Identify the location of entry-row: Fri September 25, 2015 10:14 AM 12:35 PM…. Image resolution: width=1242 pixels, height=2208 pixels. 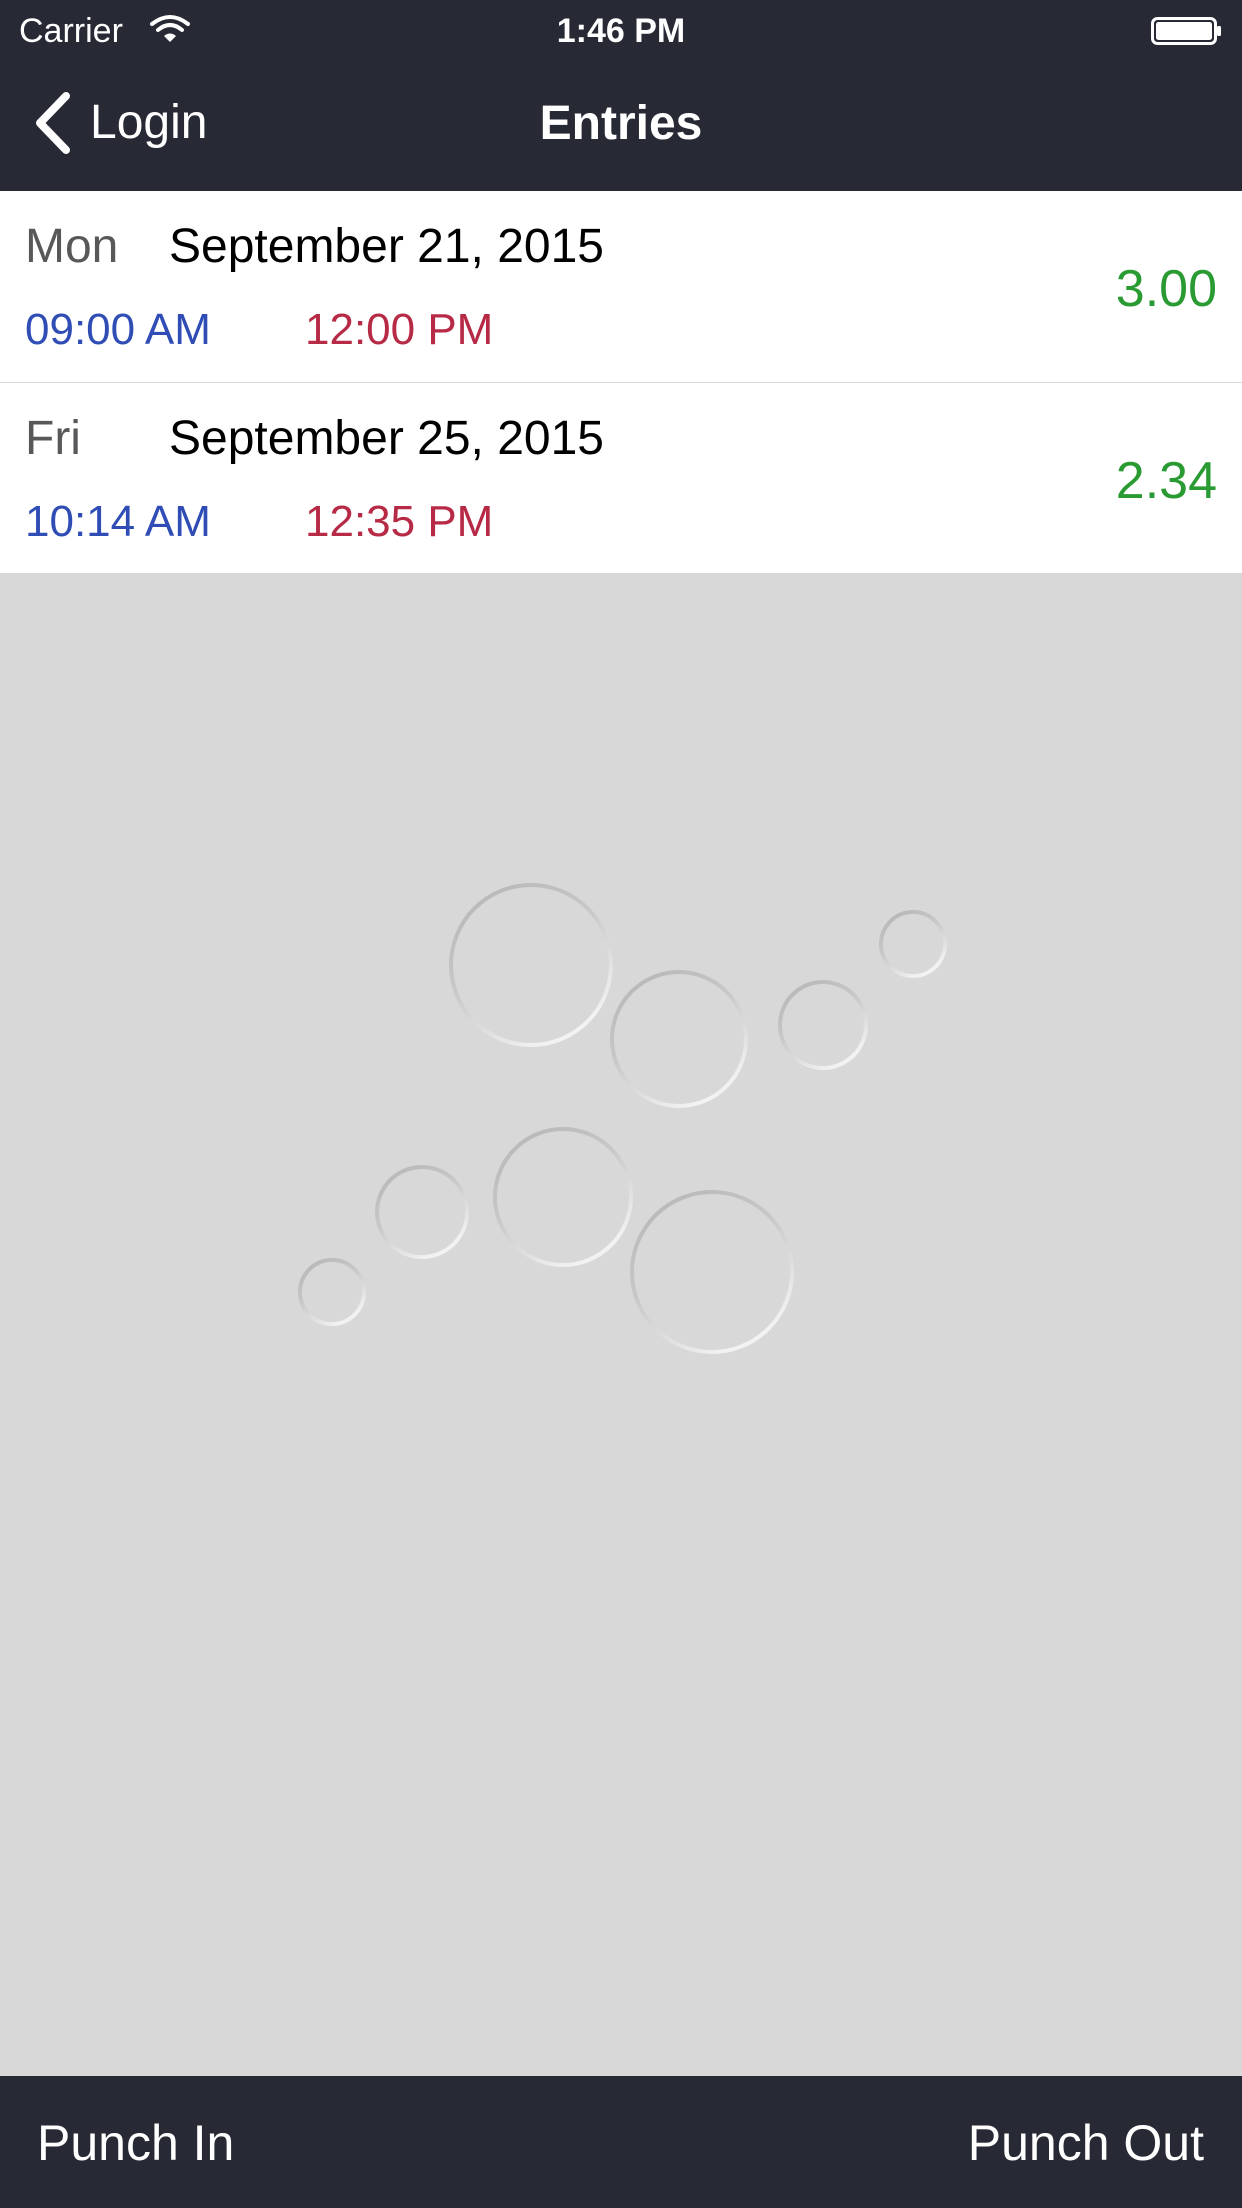
(621, 477).